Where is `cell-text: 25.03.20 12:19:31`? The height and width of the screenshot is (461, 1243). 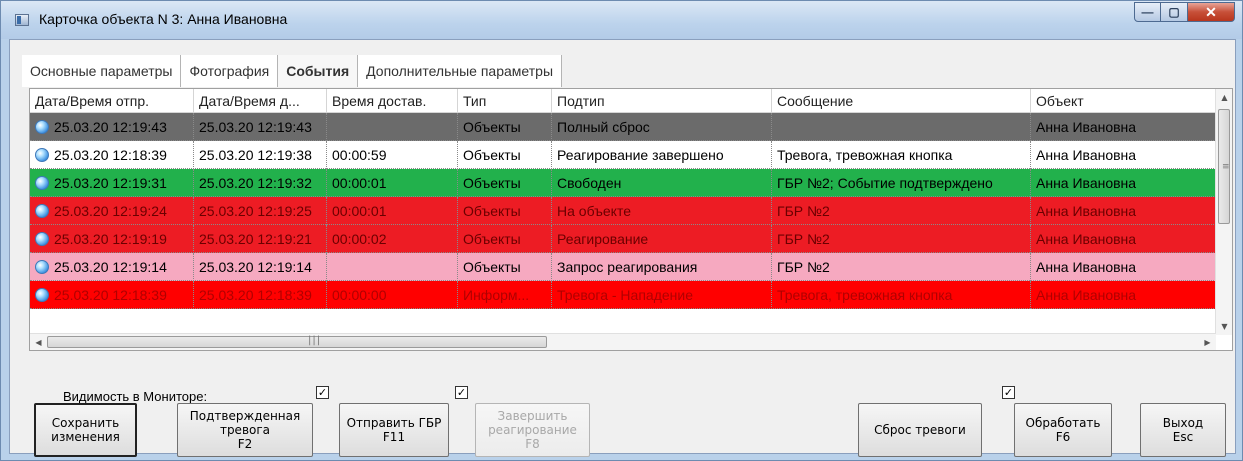
cell-text: 25.03.20 12:19:31 is located at coordinates (110, 183).